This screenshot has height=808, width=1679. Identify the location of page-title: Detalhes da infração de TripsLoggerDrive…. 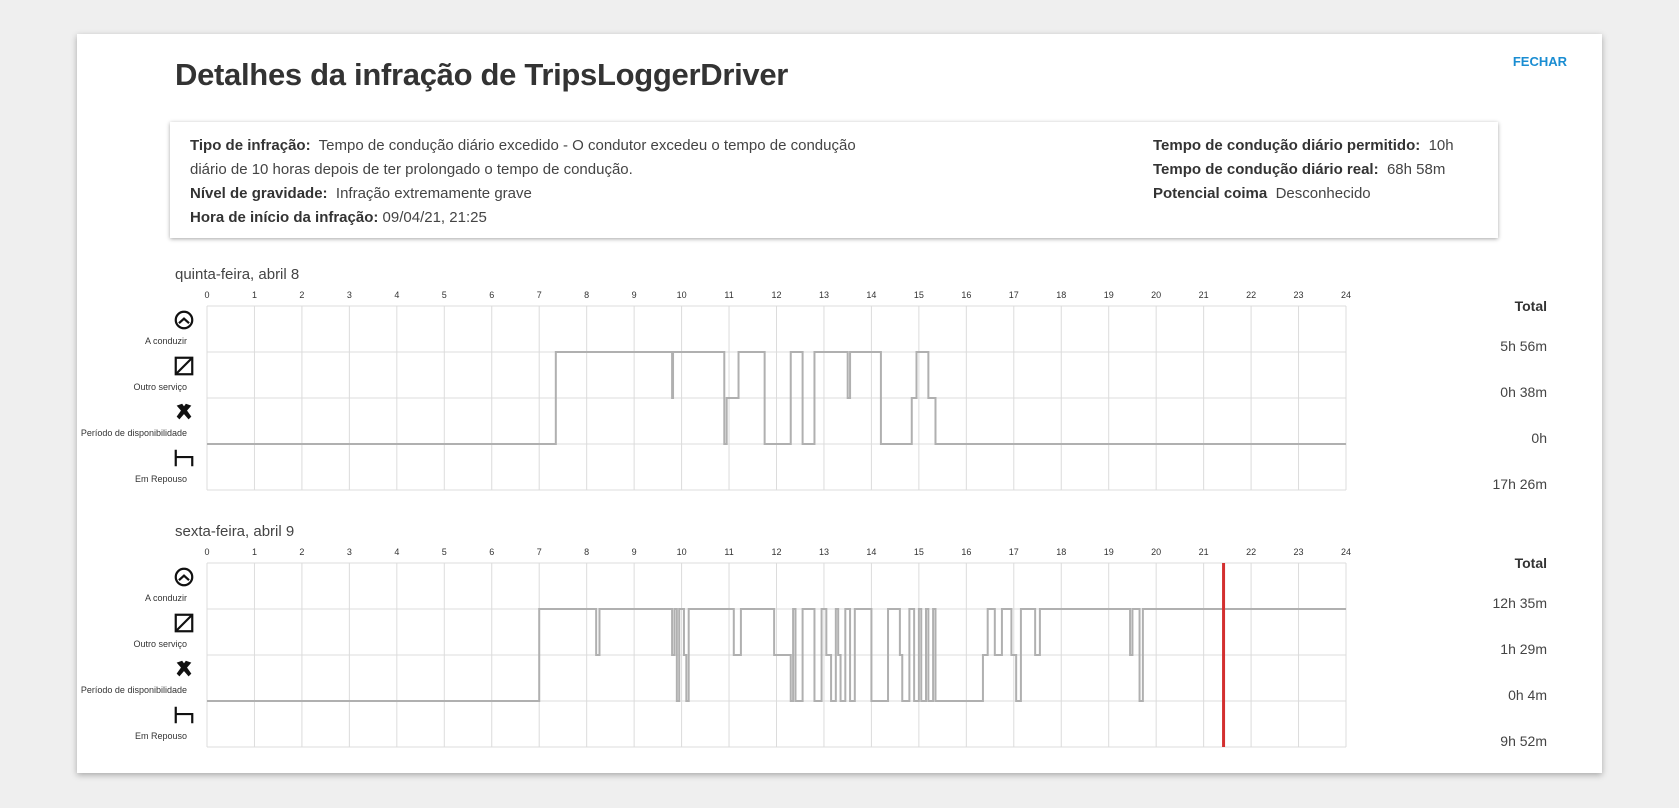
(482, 74).